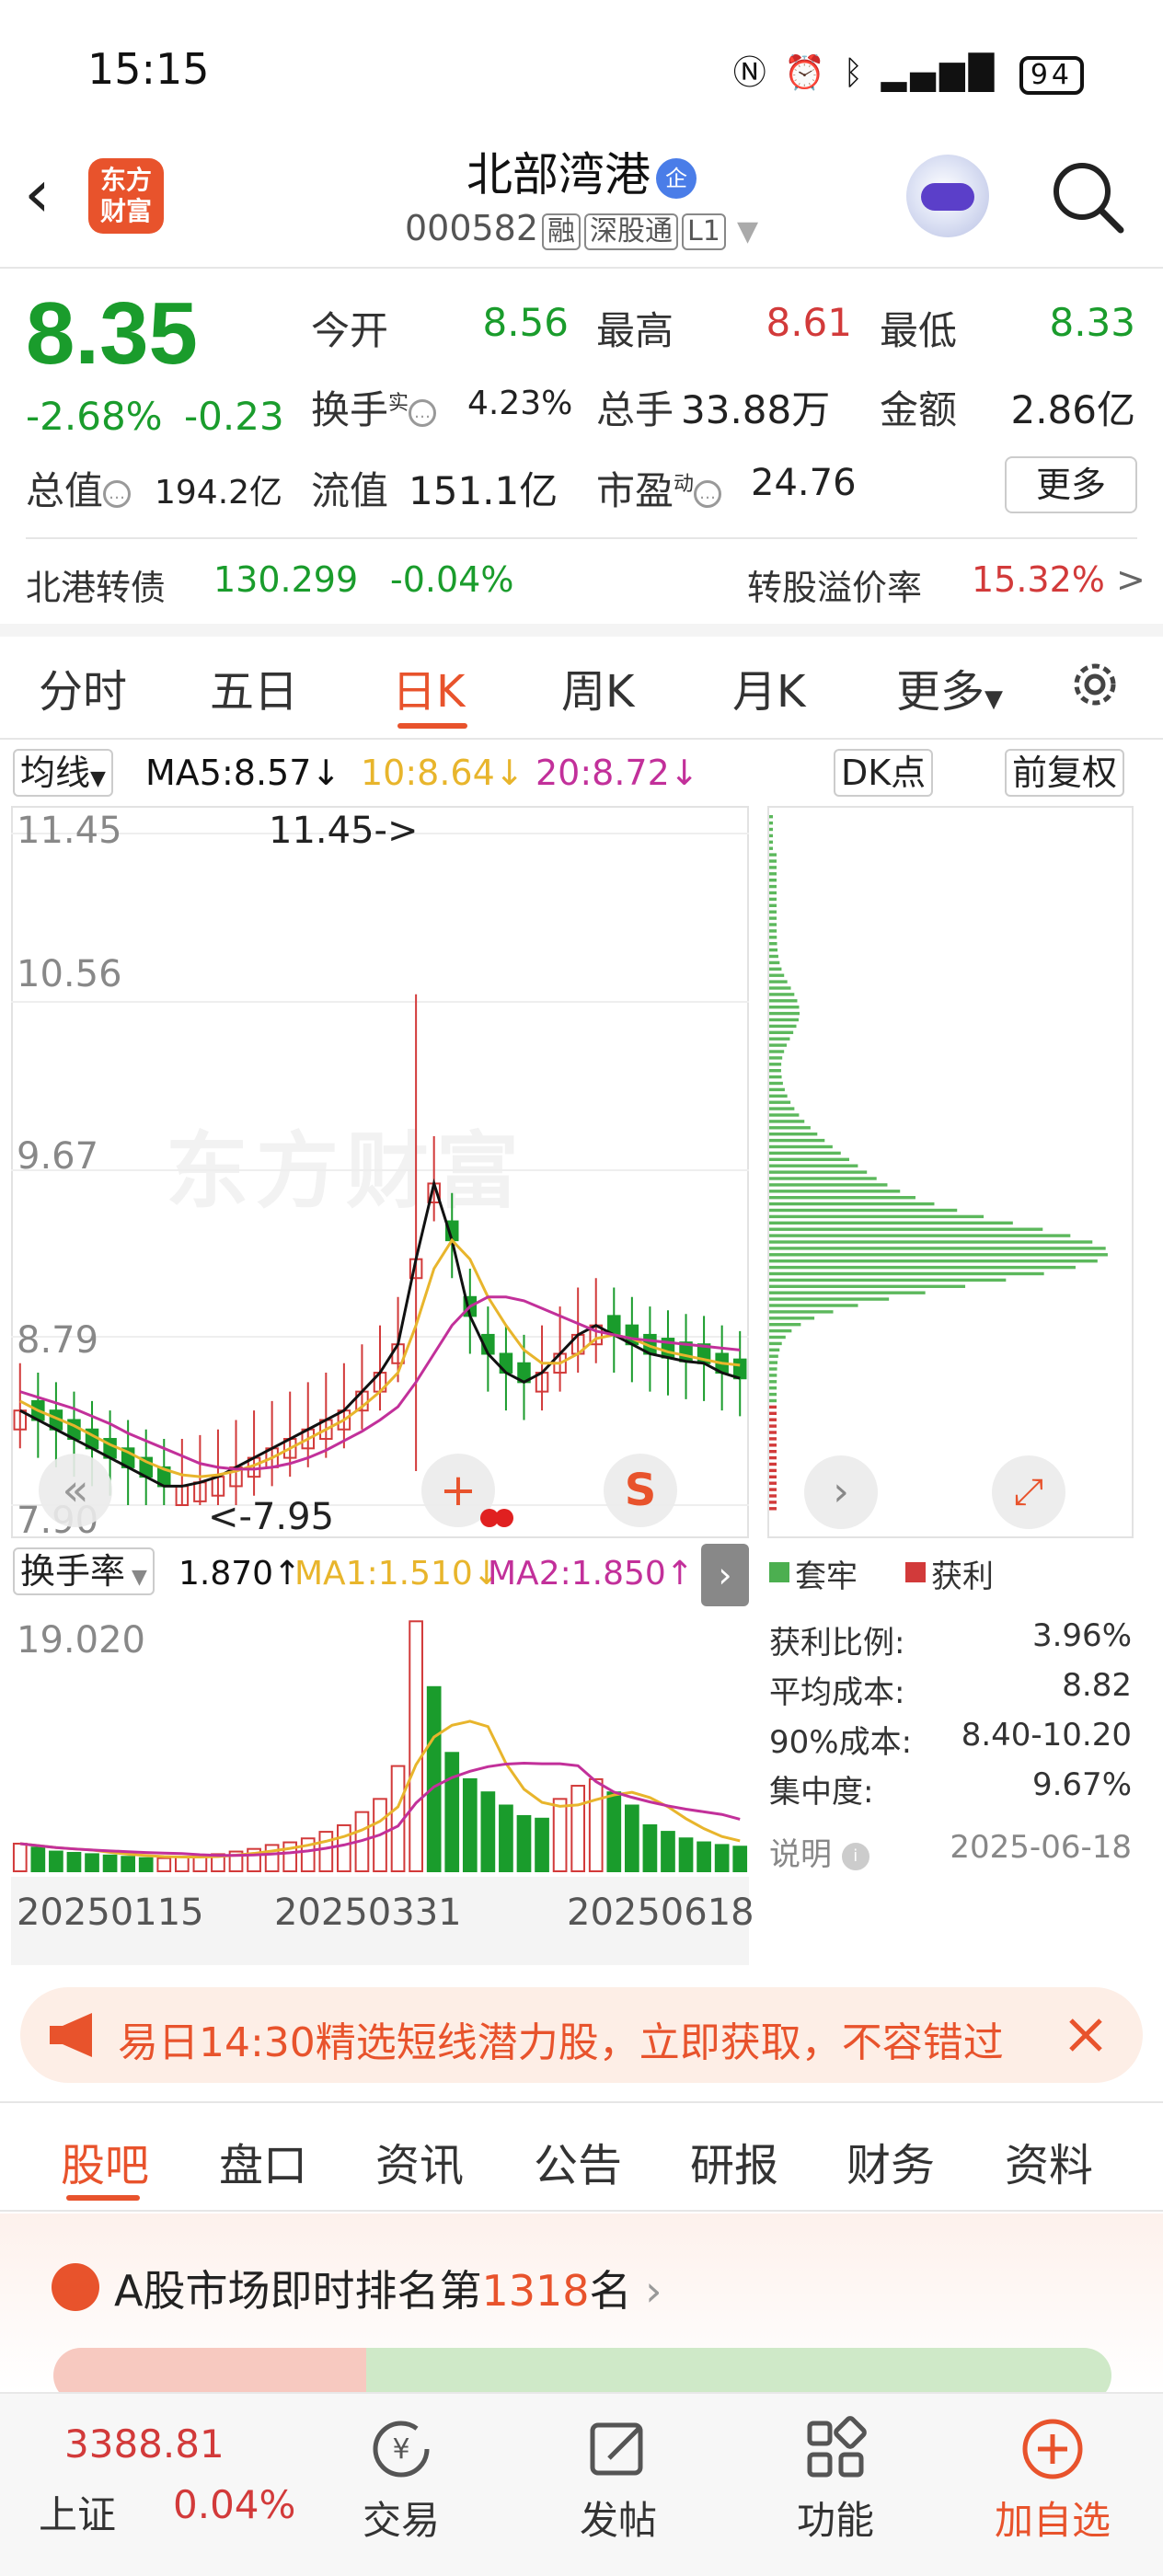  Describe the element at coordinates (234, 2504) in the screenshot. I see `index-change: 0.04%` at that location.